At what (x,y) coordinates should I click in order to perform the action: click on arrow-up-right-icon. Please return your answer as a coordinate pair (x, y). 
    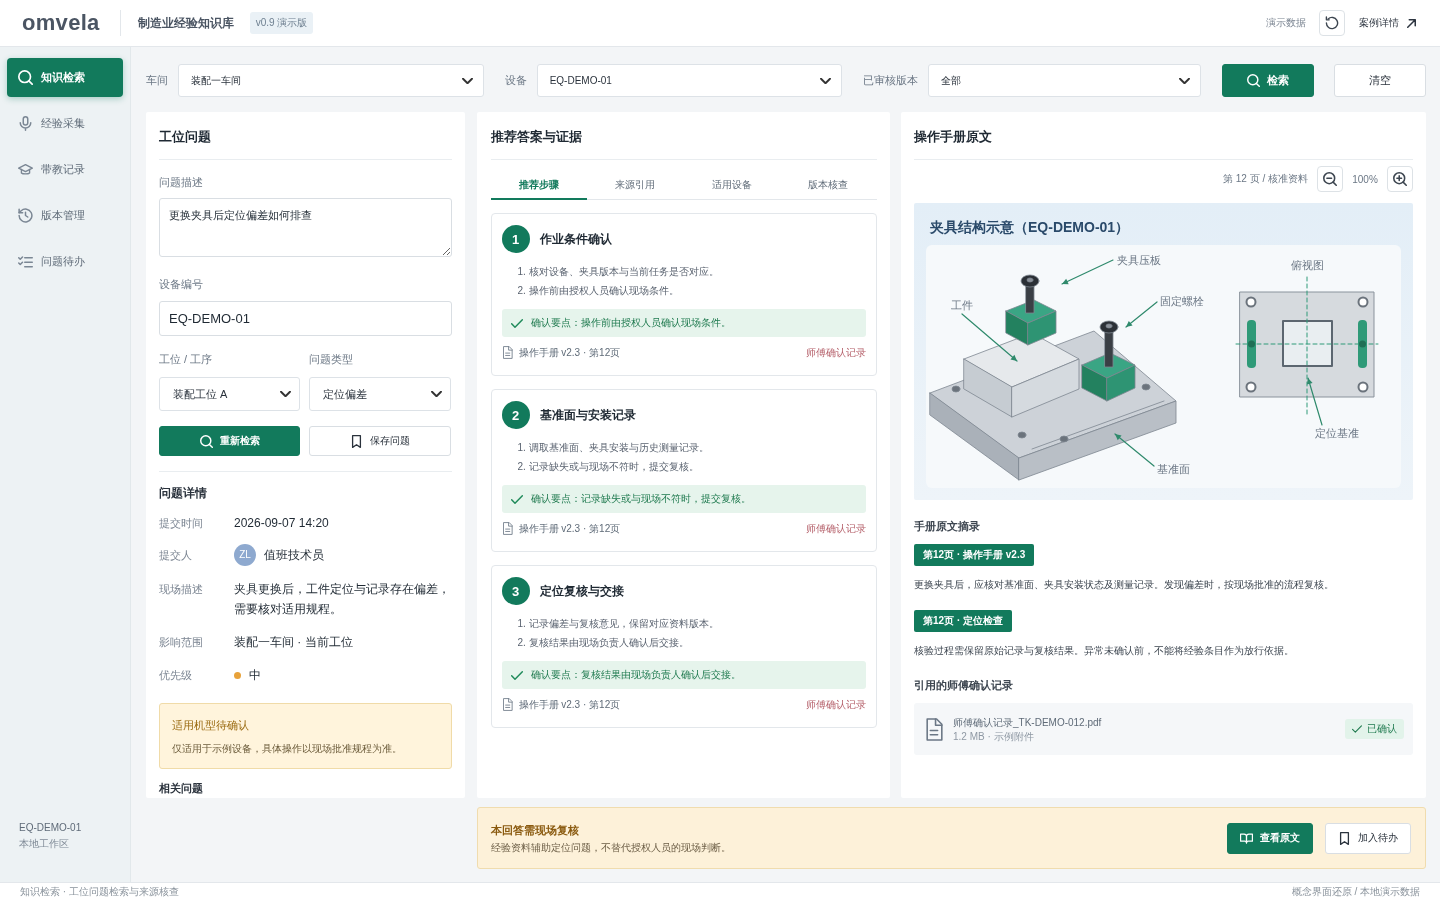
    Looking at the image, I should click on (1411, 23).